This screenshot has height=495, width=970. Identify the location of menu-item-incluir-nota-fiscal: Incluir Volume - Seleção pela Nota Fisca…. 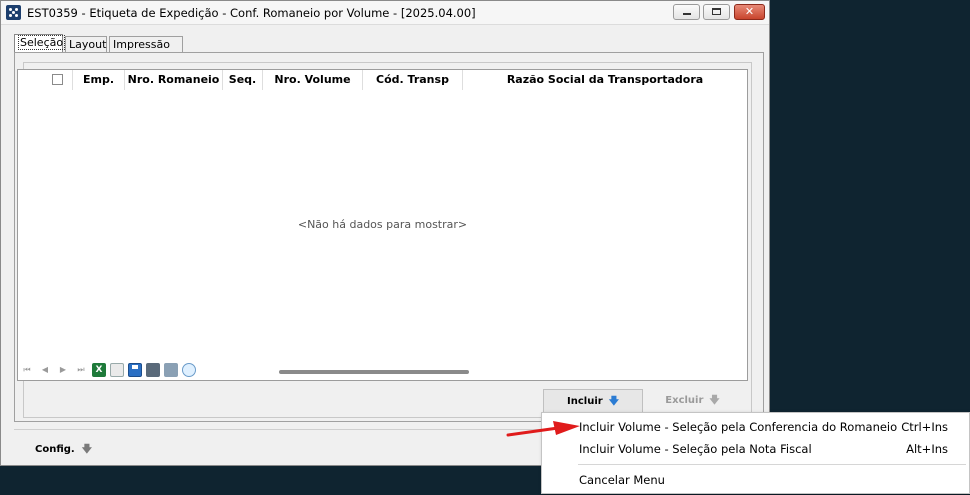
(755, 449).